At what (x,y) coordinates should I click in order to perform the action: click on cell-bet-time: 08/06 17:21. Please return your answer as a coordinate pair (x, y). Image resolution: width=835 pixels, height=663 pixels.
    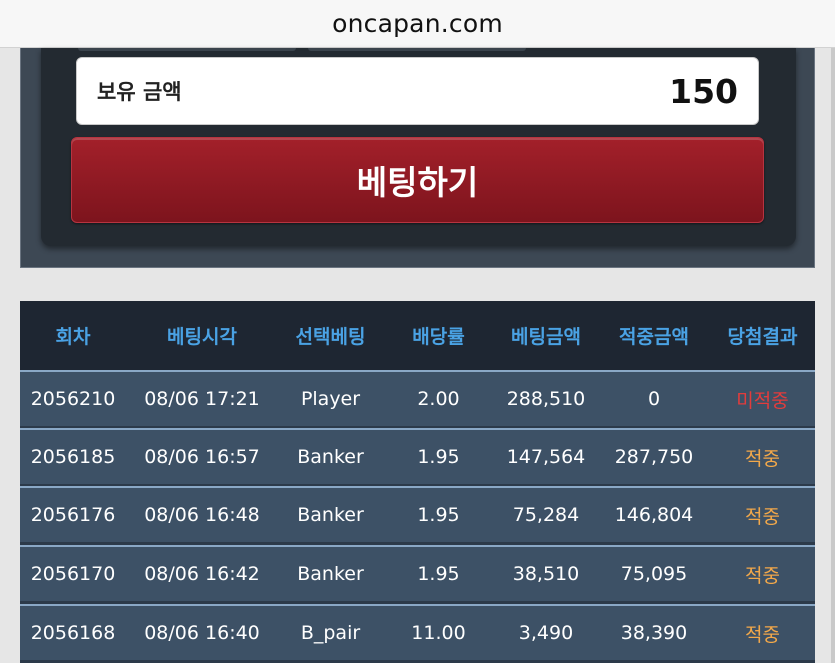
    Looking at the image, I should click on (202, 399).